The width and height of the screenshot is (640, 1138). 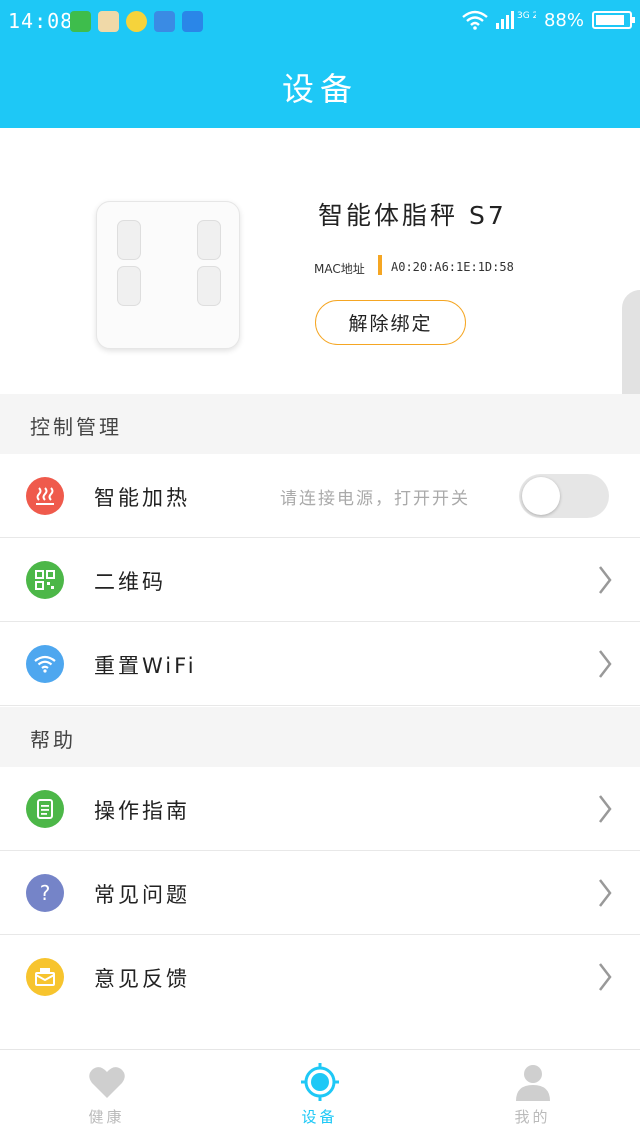 What do you see at coordinates (320, 977) in the screenshot?
I see `row-feedback: 意见反馈` at bounding box center [320, 977].